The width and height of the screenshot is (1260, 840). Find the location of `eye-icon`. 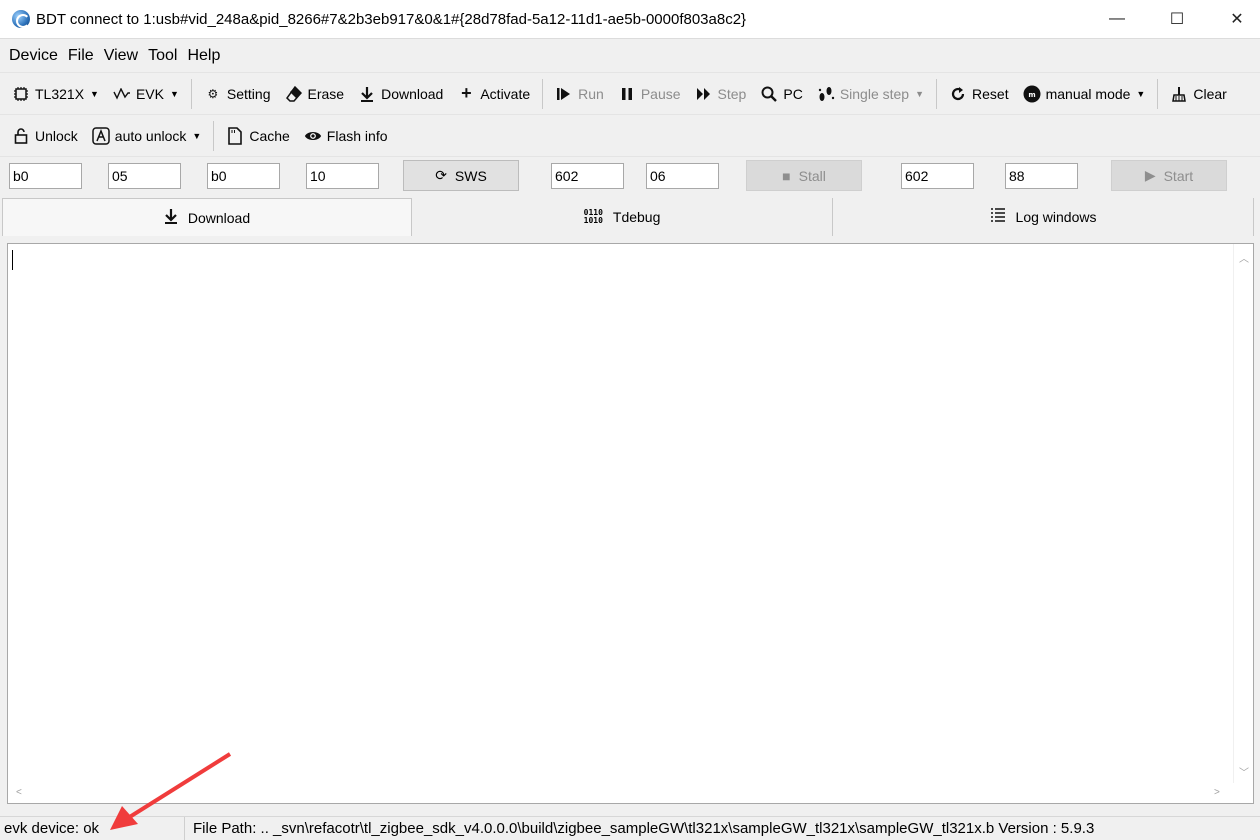

eye-icon is located at coordinates (313, 136).